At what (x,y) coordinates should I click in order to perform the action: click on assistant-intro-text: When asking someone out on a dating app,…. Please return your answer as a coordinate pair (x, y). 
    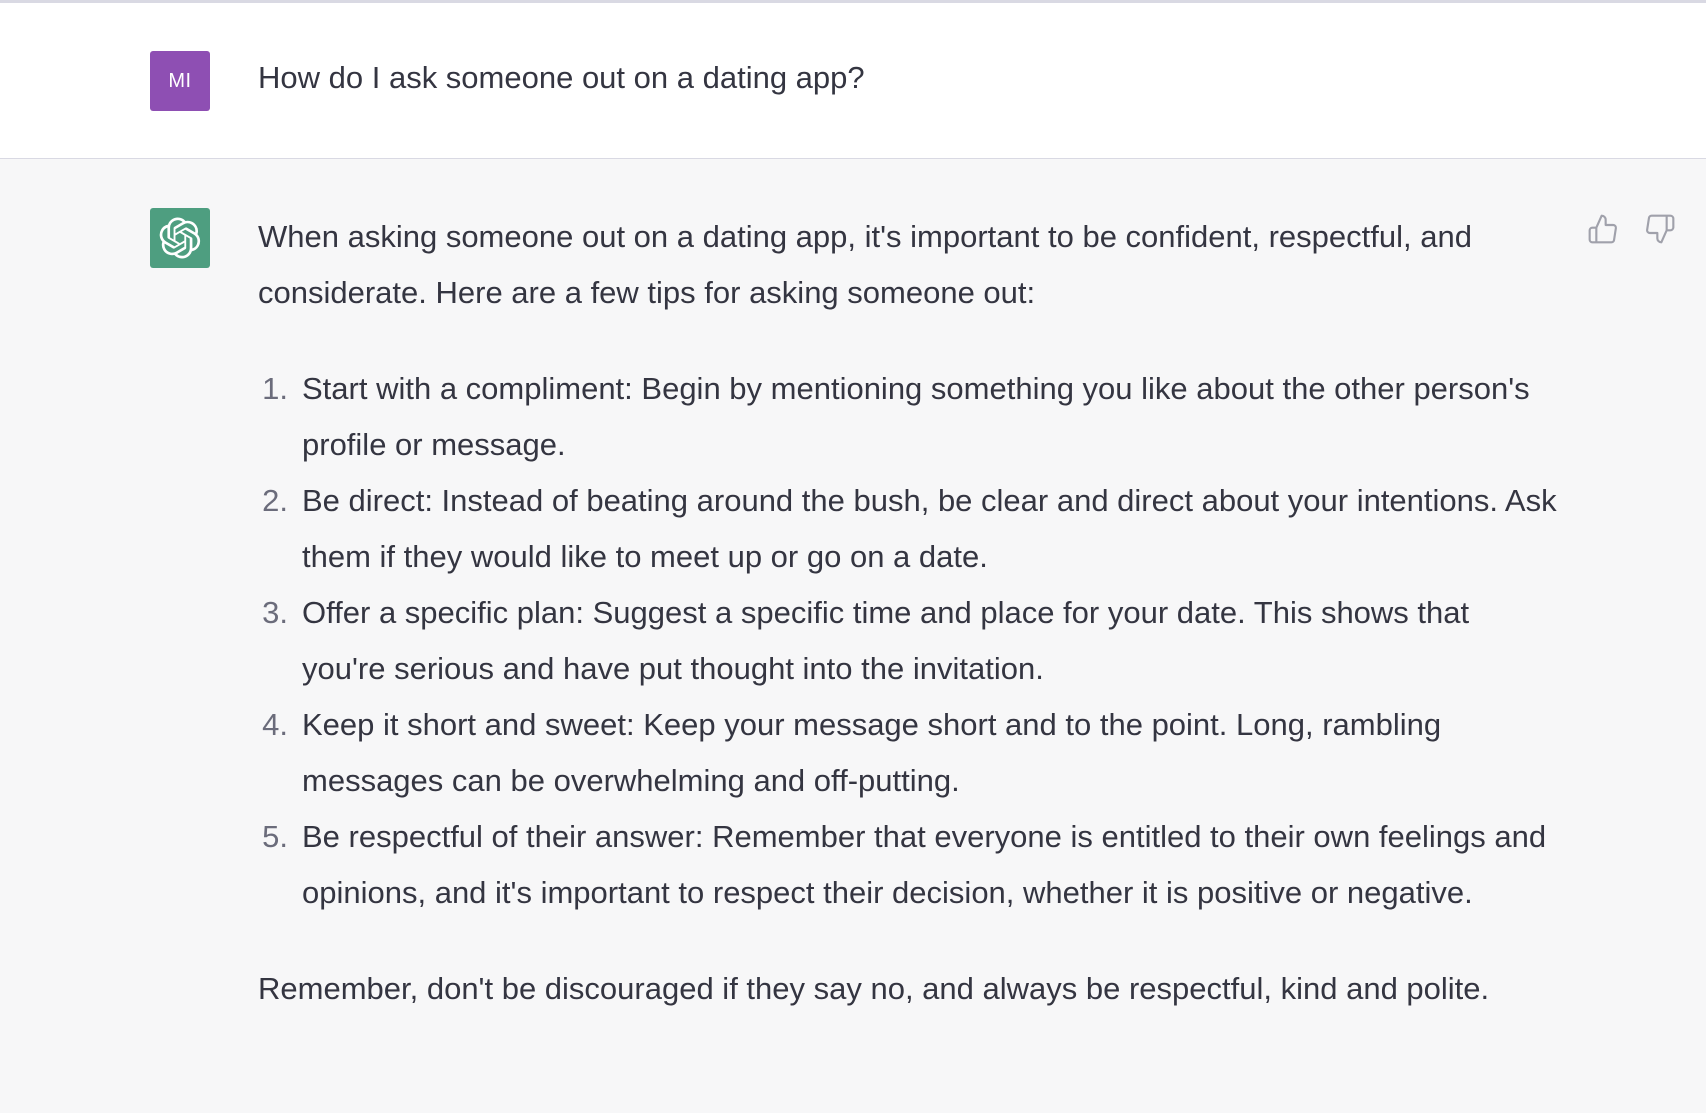
    Looking at the image, I should click on (865, 264).